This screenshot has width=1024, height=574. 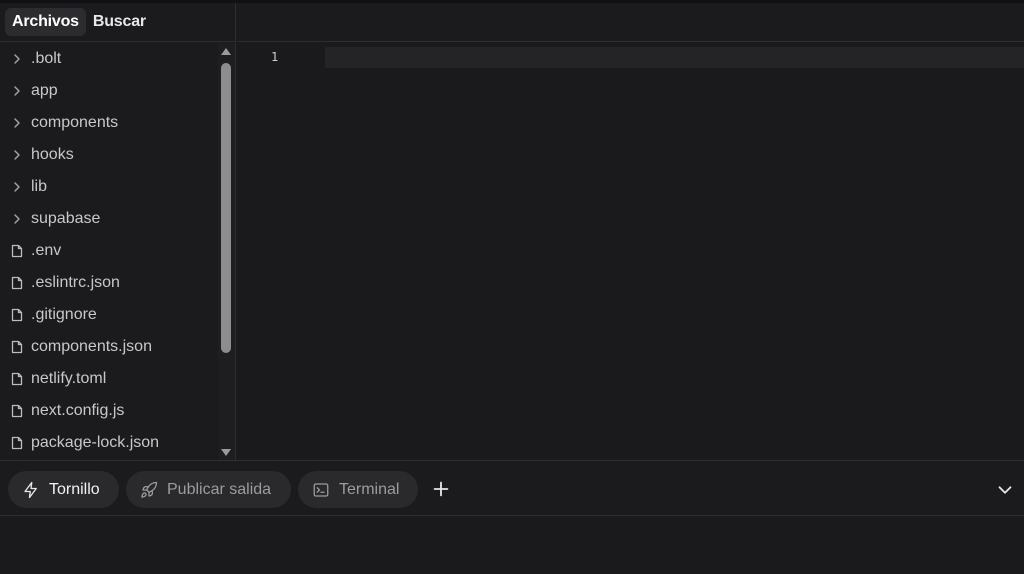 What do you see at coordinates (369, 489) in the screenshot?
I see `tab-terminal-label: Terminal` at bounding box center [369, 489].